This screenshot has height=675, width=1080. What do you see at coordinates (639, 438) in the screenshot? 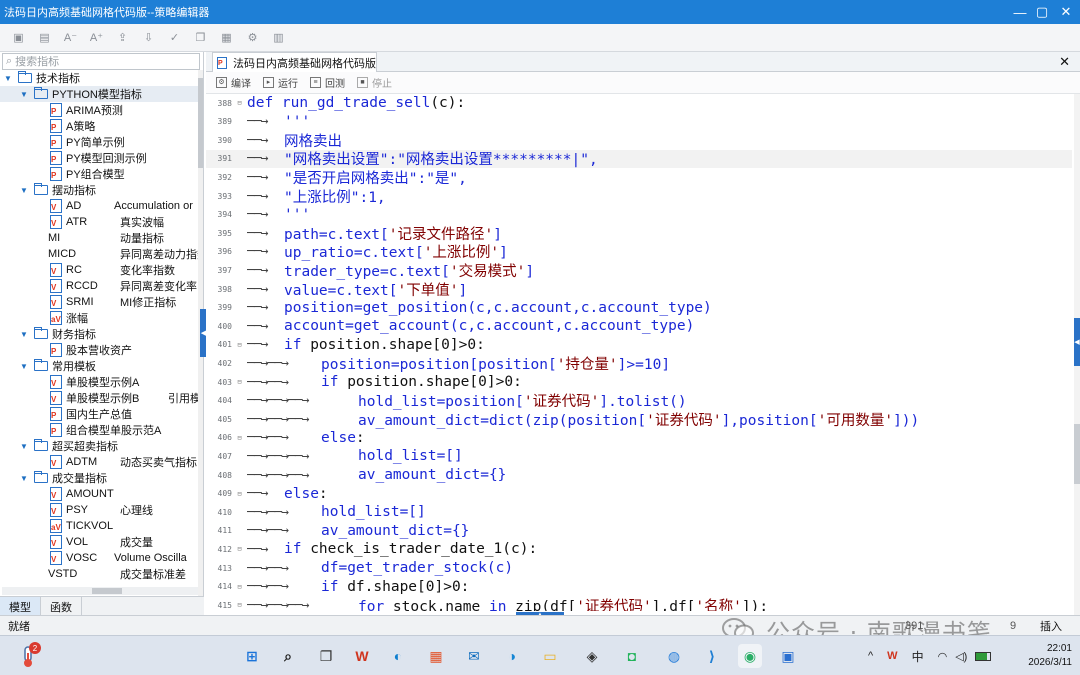
I see `code-line: 406 ⊟ ──→──→ else:` at bounding box center [639, 438].